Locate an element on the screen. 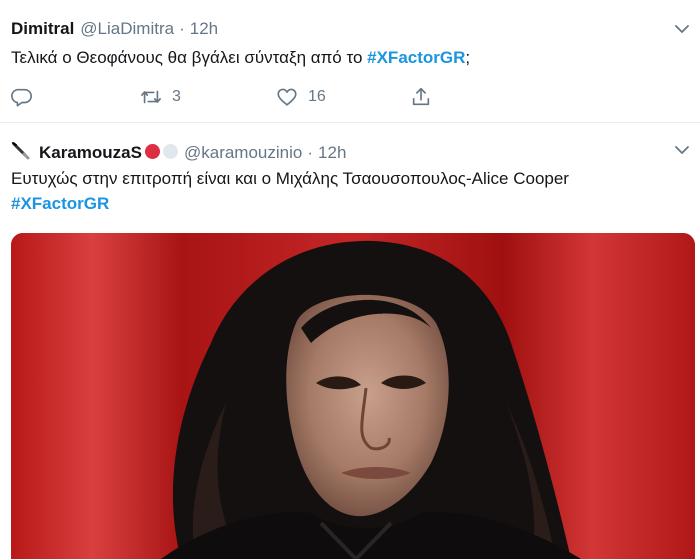 The height and width of the screenshot is (559, 700). author-name: KaramouzaS is located at coordinates (90, 153).